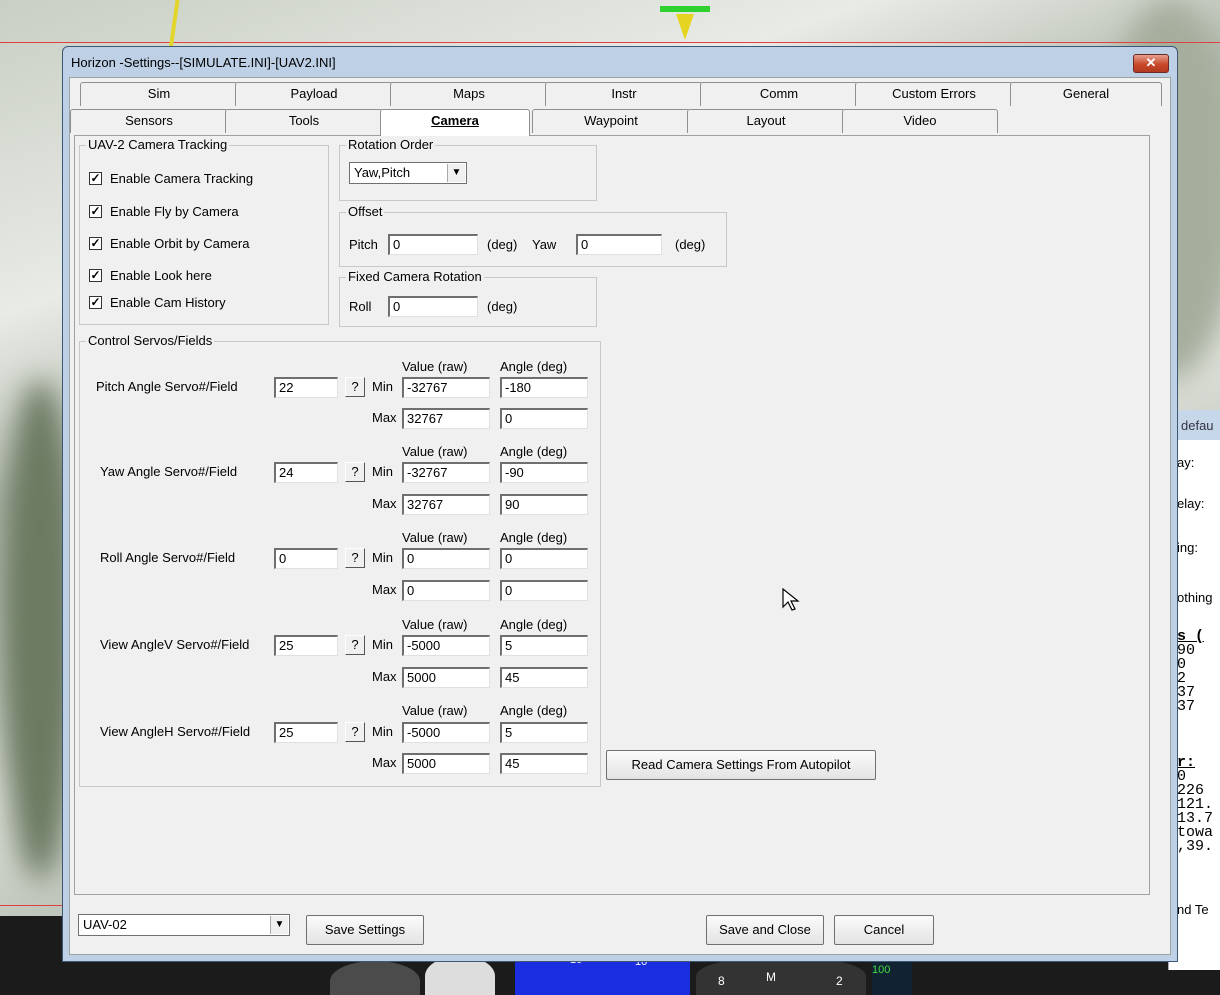 This screenshot has width=1220, height=995. Describe the element at coordinates (382, 172) in the screenshot. I see `select-value: Yaw,Pitch` at that location.